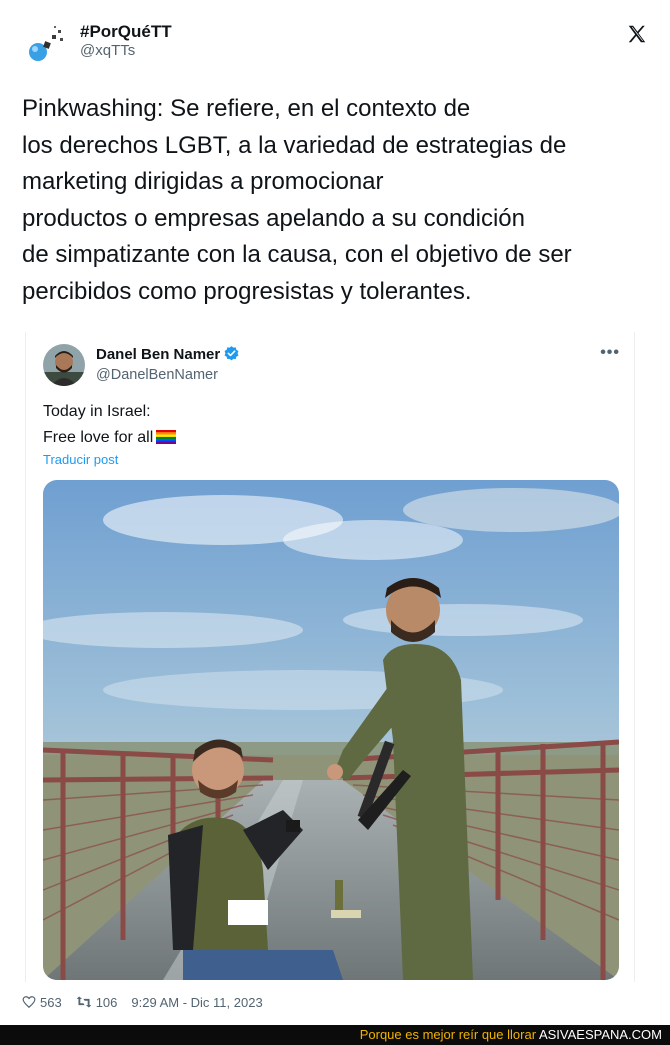 The width and height of the screenshot is (670, 1045). I want to click on tweet-stats: 563 106 9:29 AM - Dic 11, 2023, so click(149, 1002).